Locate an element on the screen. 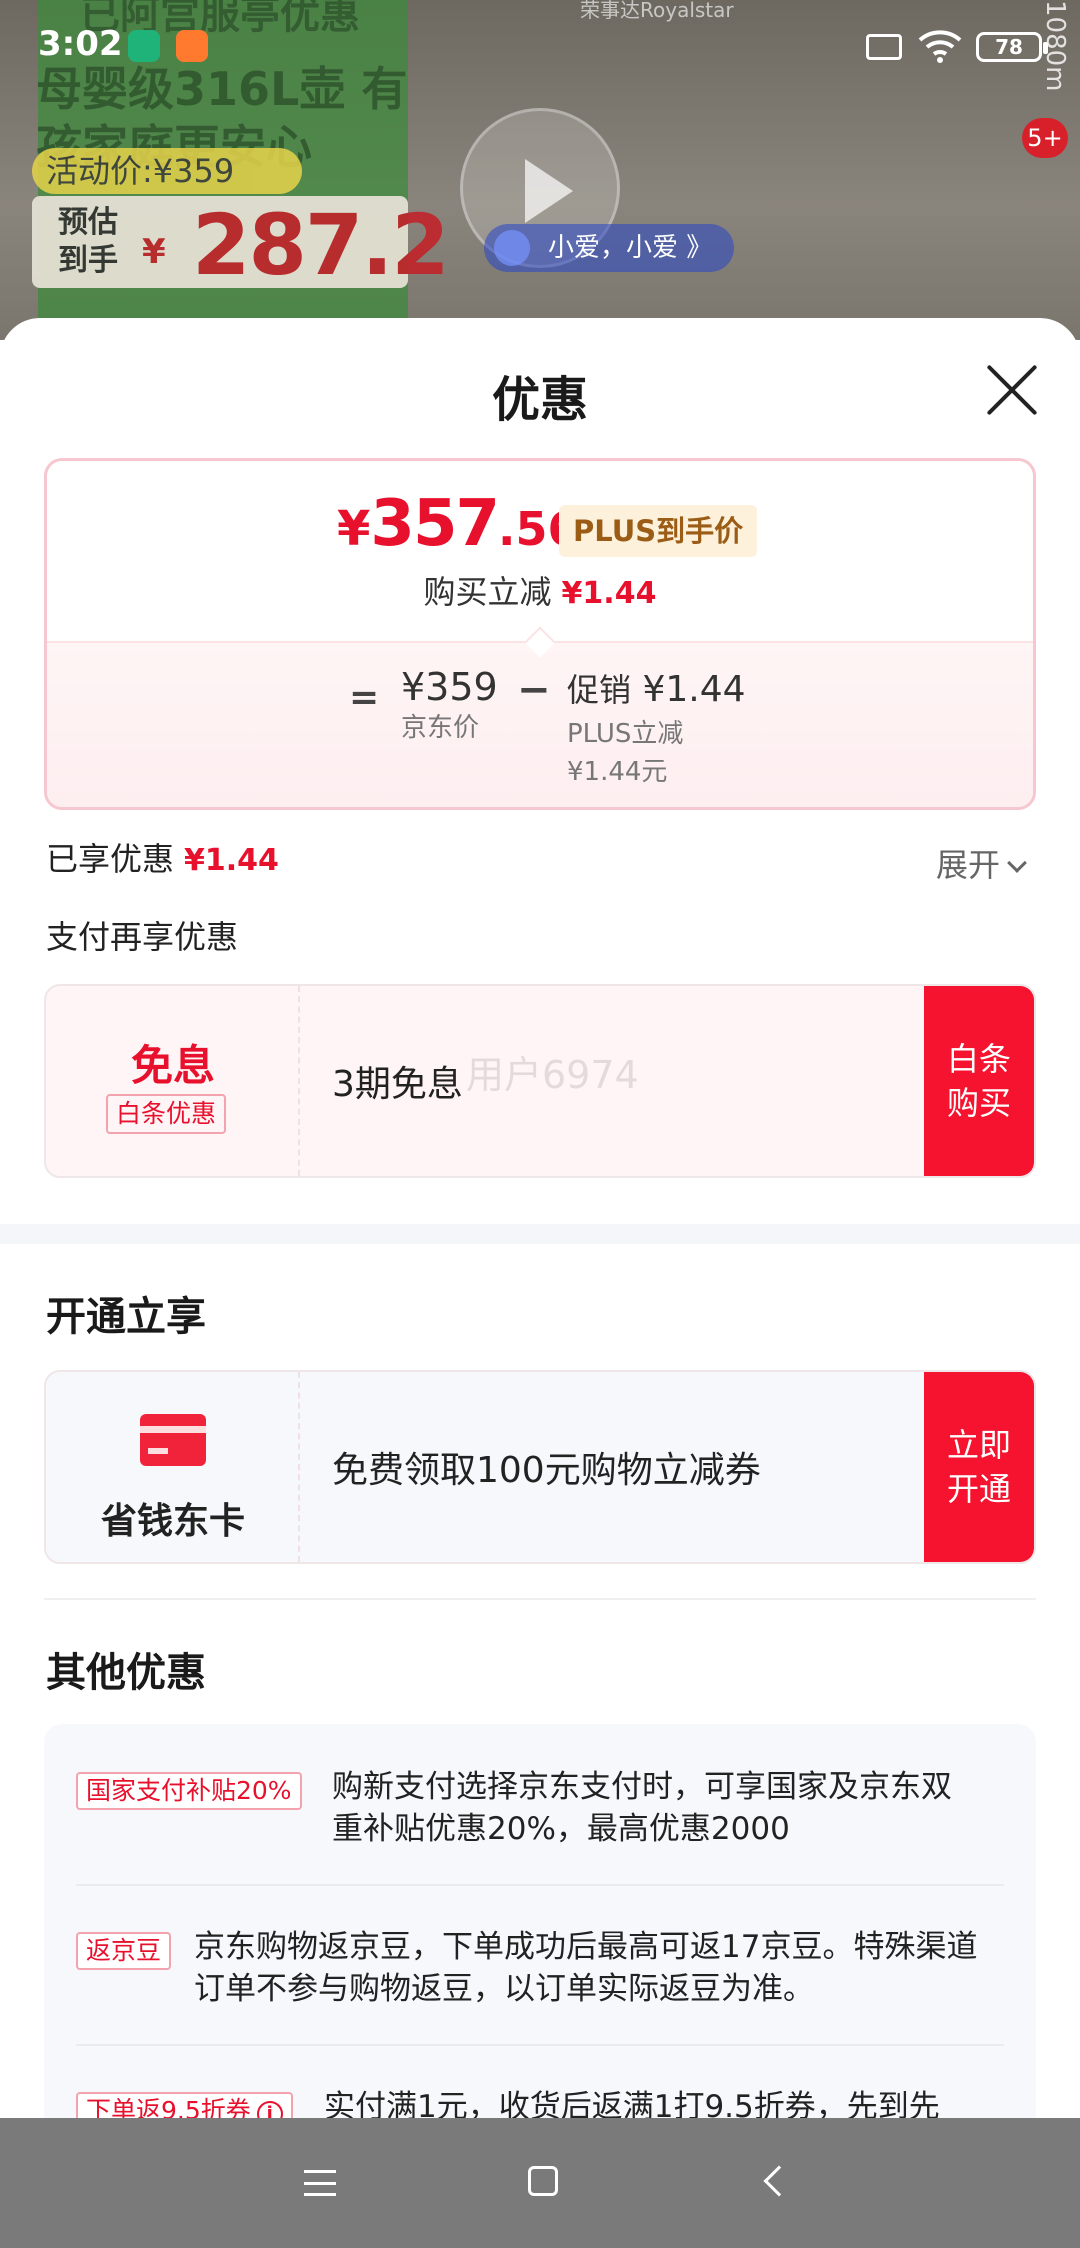 Image resolution: width=1080 pixels, height=2248 pixels. promo-sub-label: PLUS立减 is located at coordinates (625, 734).